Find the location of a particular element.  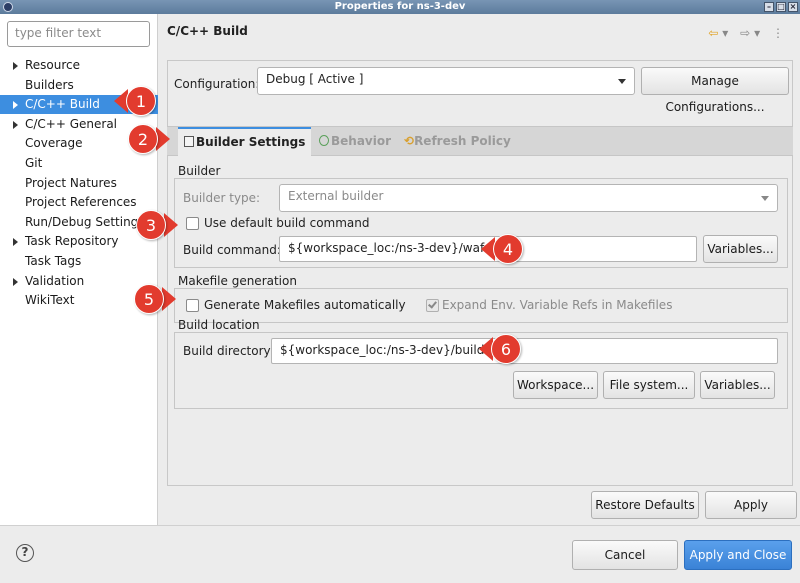

sidebar-item-run-debug-settings: Run/Debug Settings is located at coordinates (79, 222).